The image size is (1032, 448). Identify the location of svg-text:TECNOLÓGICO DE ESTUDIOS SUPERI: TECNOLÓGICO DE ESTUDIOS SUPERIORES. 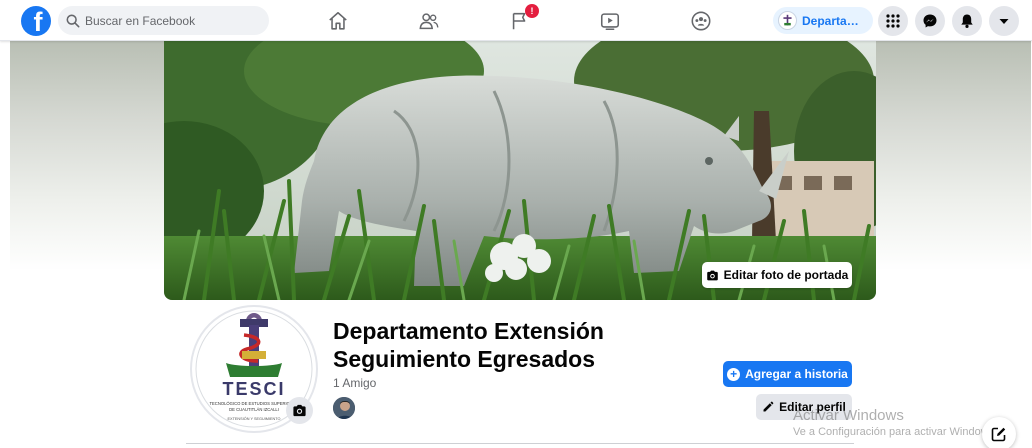
(253, 403).